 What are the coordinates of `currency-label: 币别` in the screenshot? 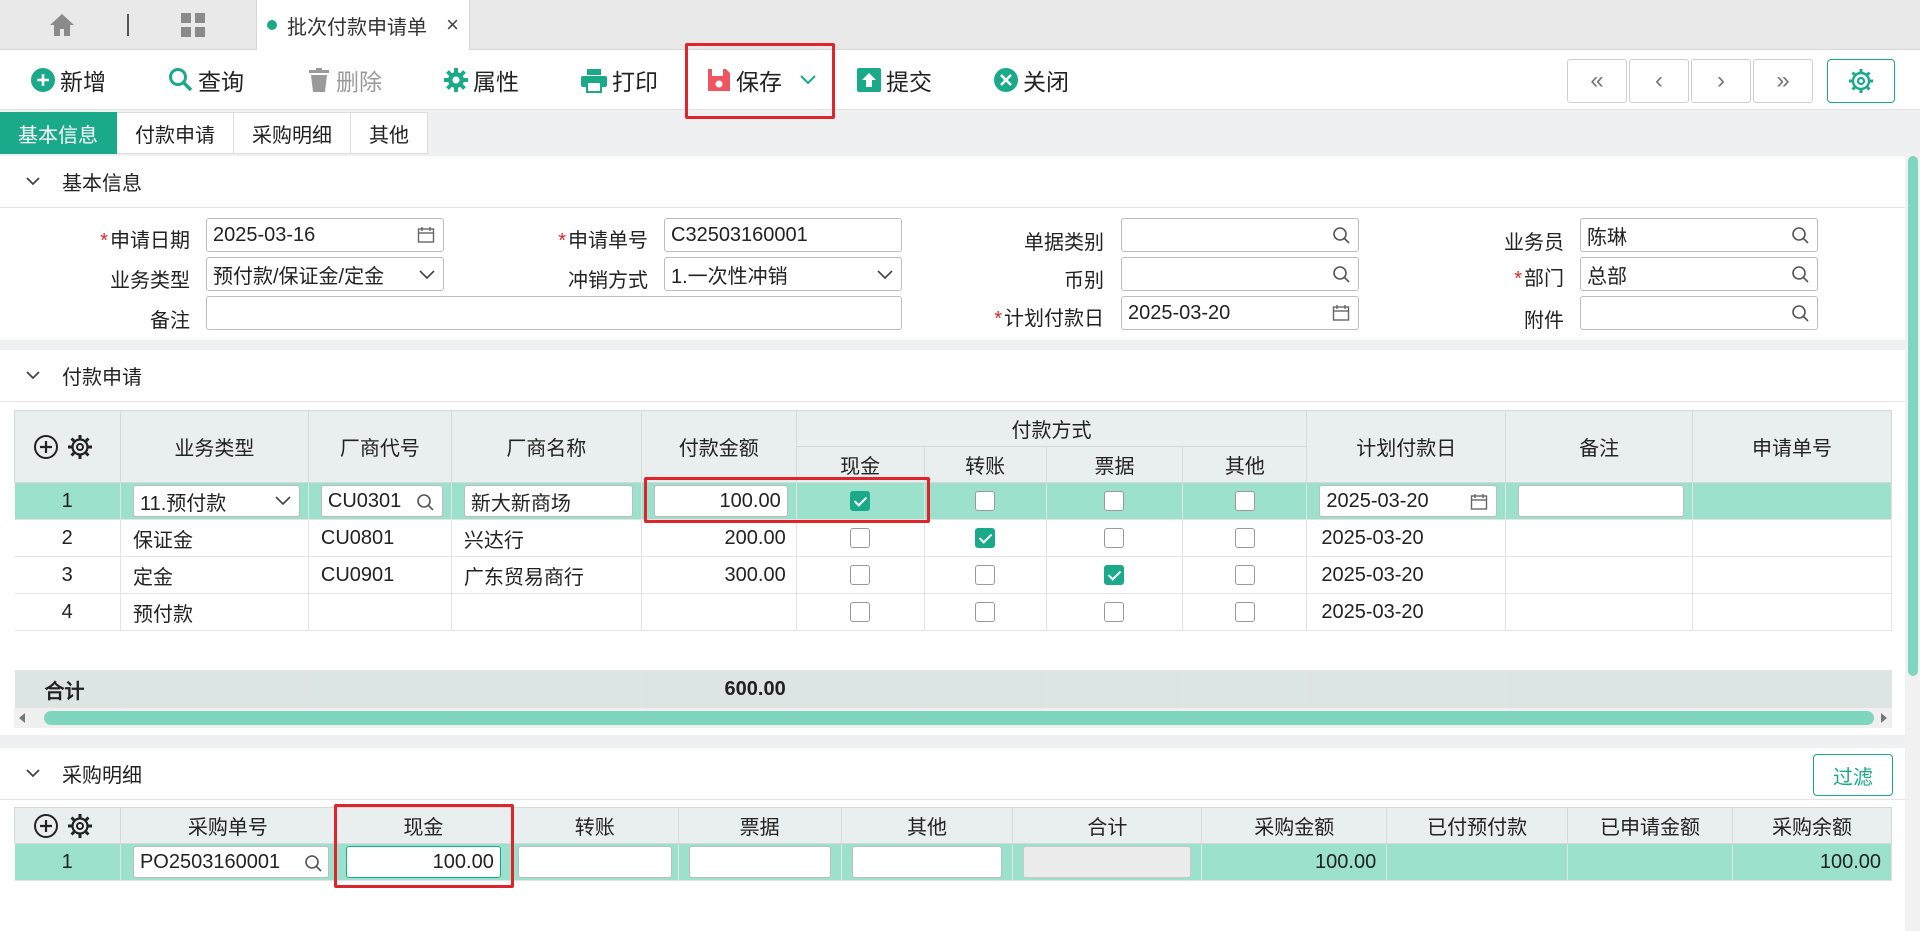 It's located at (1084, 281).